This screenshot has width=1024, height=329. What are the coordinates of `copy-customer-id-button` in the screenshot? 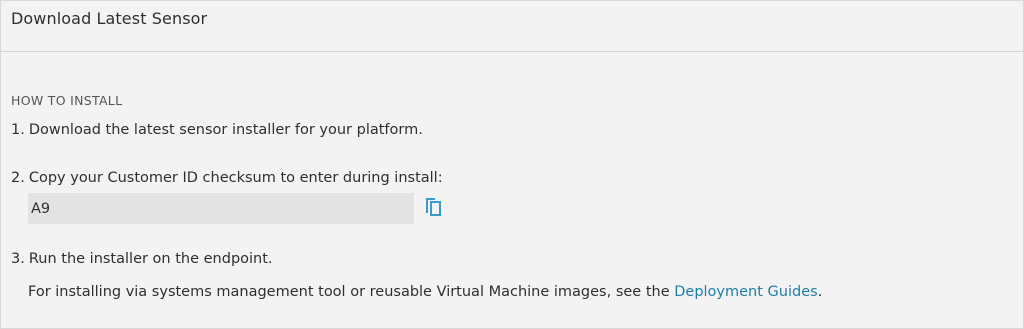 It's located at (434, 207).